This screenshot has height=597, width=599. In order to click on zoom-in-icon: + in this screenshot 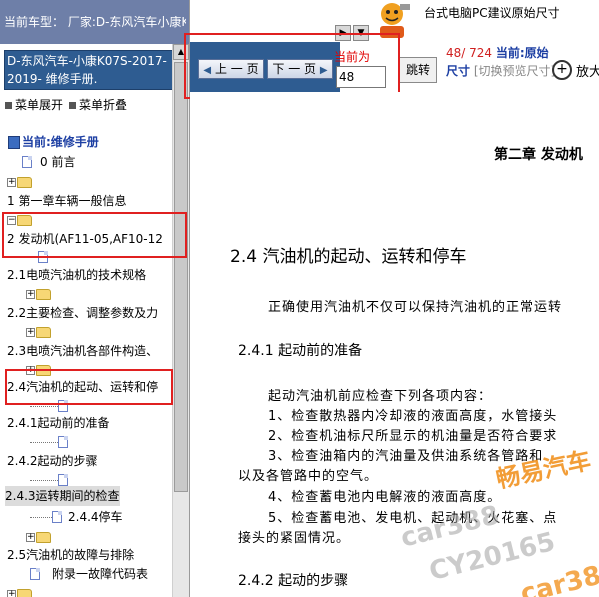, I will do `click(562, 70)`.